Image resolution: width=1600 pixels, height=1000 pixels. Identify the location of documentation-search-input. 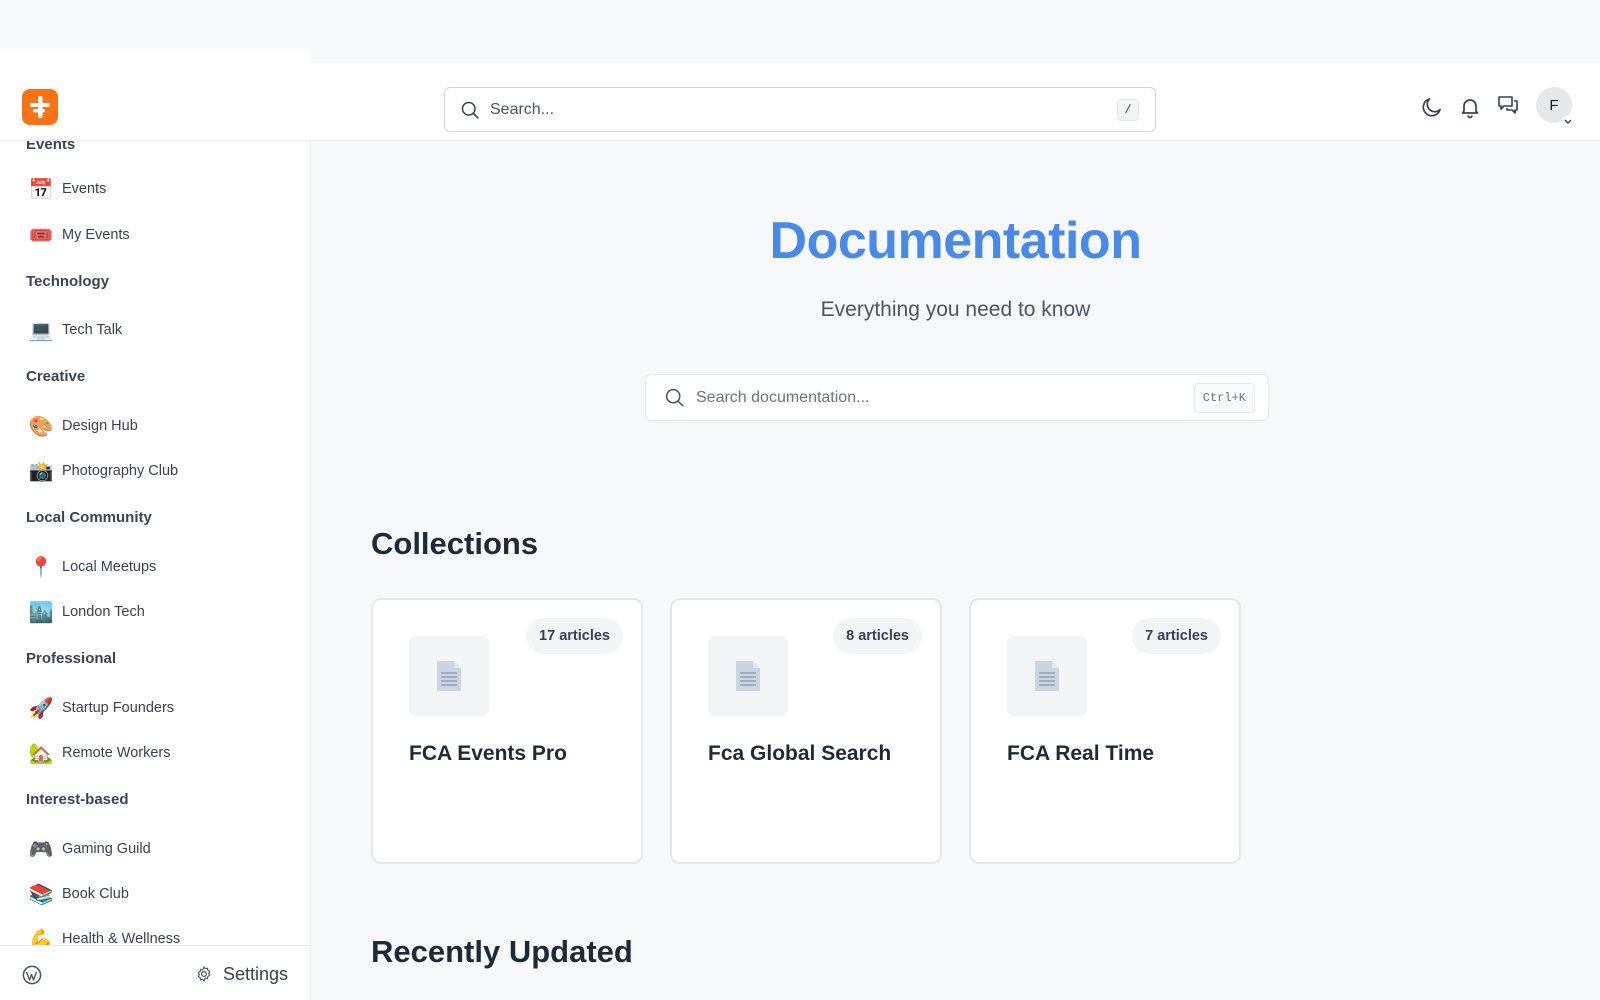
(945, 397).